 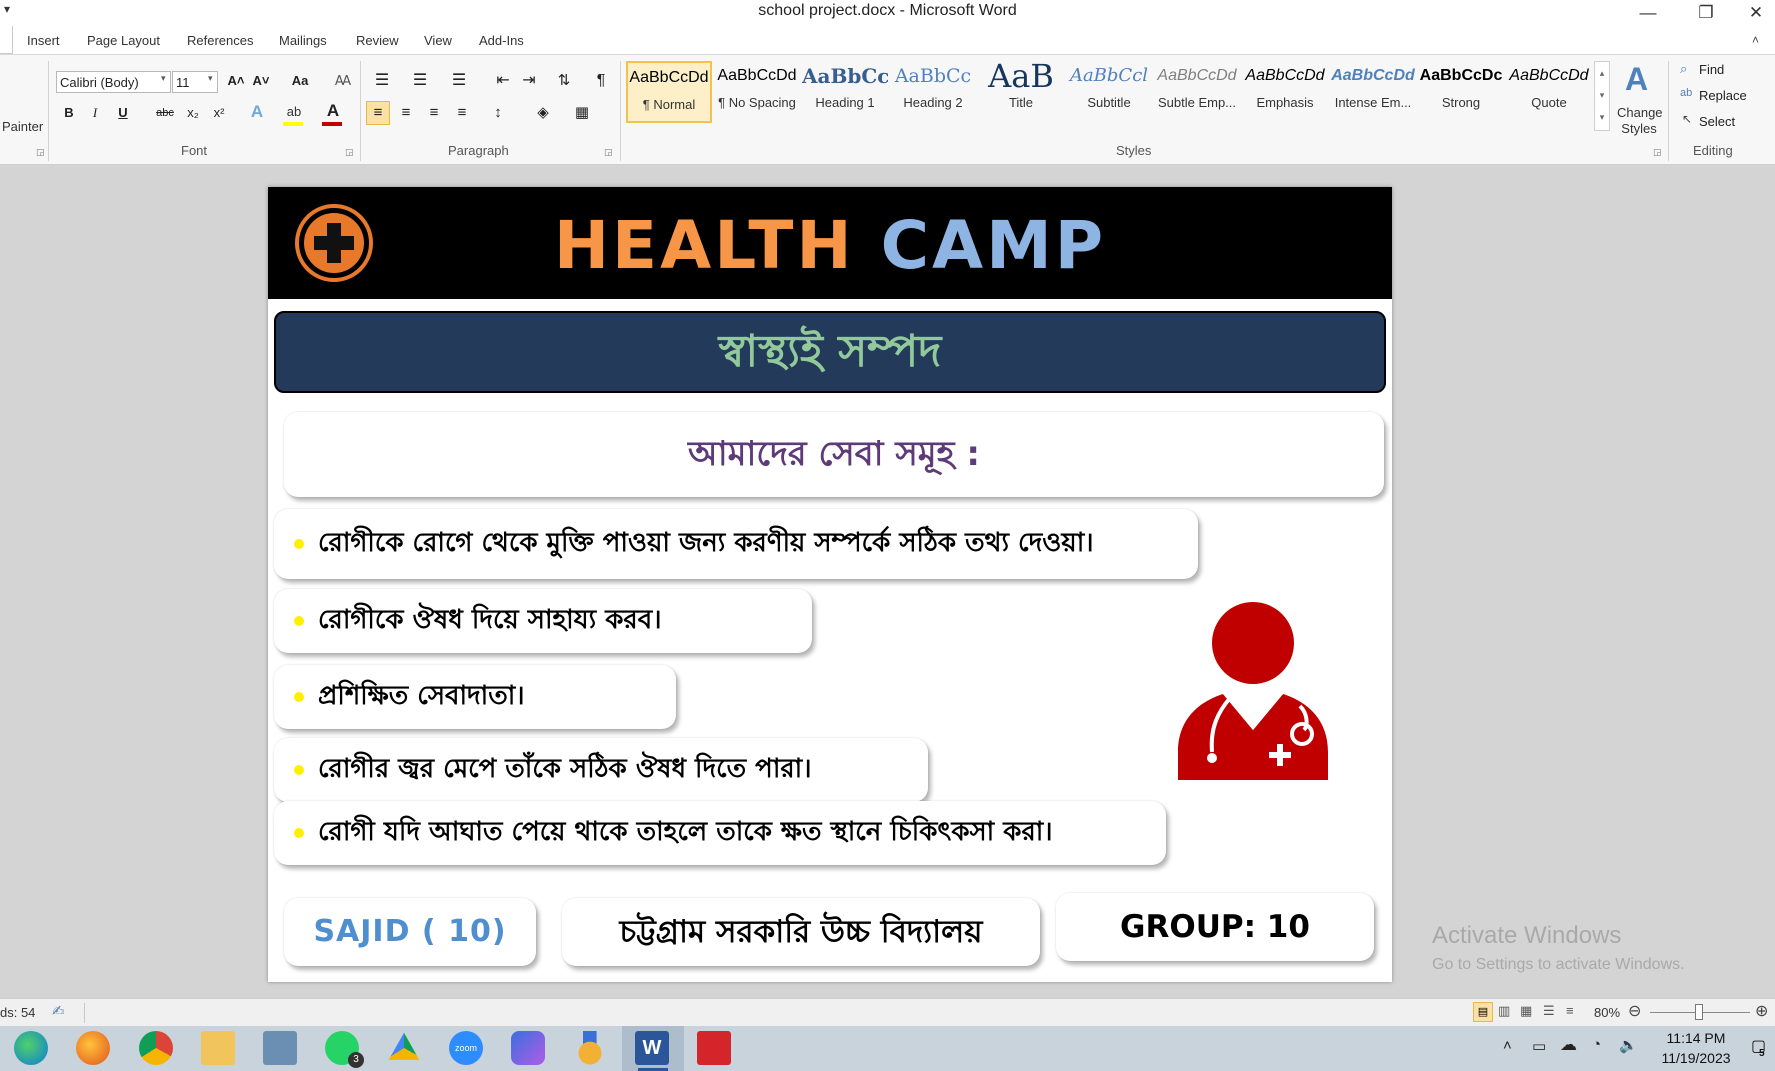 What do you see at coordinates (601, 81) in the screenshot?
I see `show-formatting-button: ¶` at bounding box center [601, 81].